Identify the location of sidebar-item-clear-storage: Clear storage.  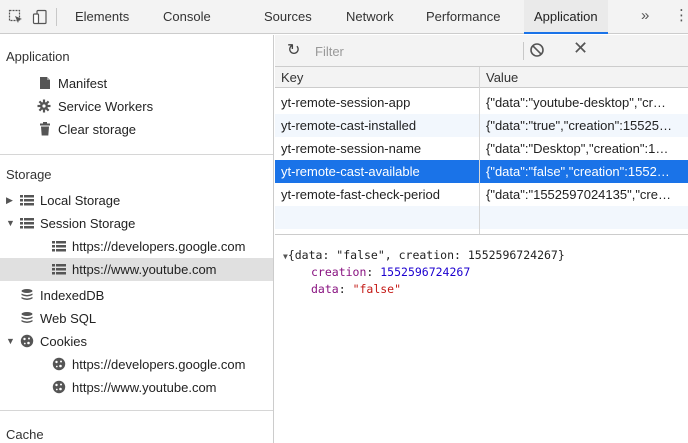
(136, 129).